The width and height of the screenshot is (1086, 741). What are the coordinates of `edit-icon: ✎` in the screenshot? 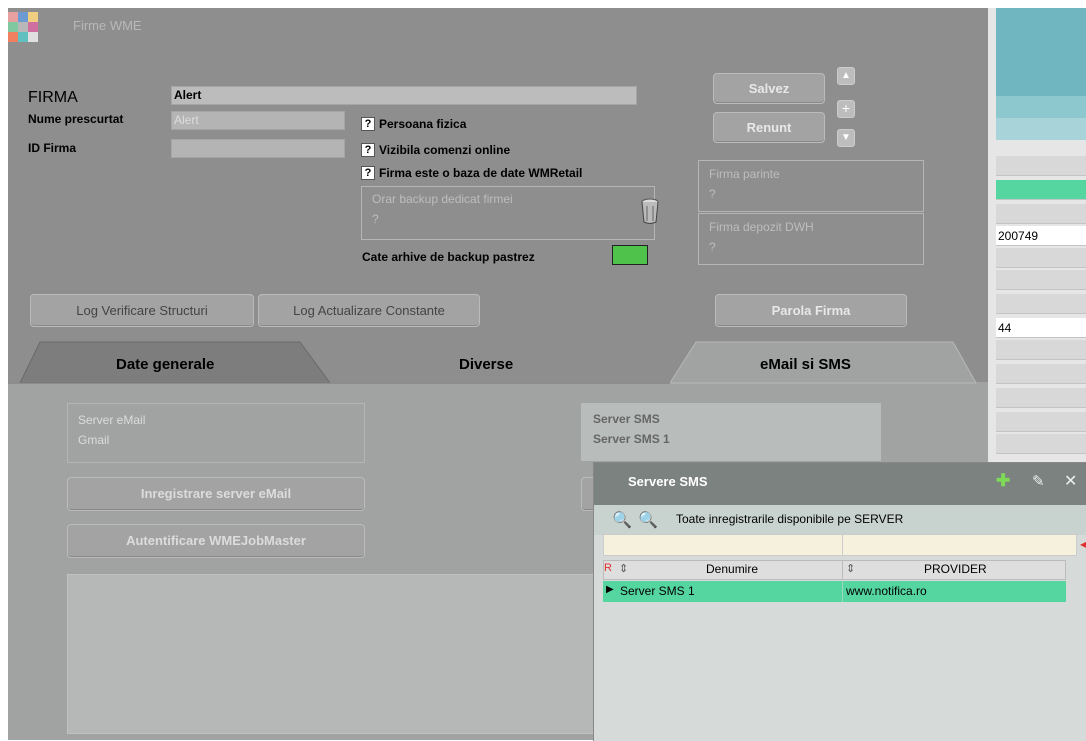 It's located at (1038, 481).